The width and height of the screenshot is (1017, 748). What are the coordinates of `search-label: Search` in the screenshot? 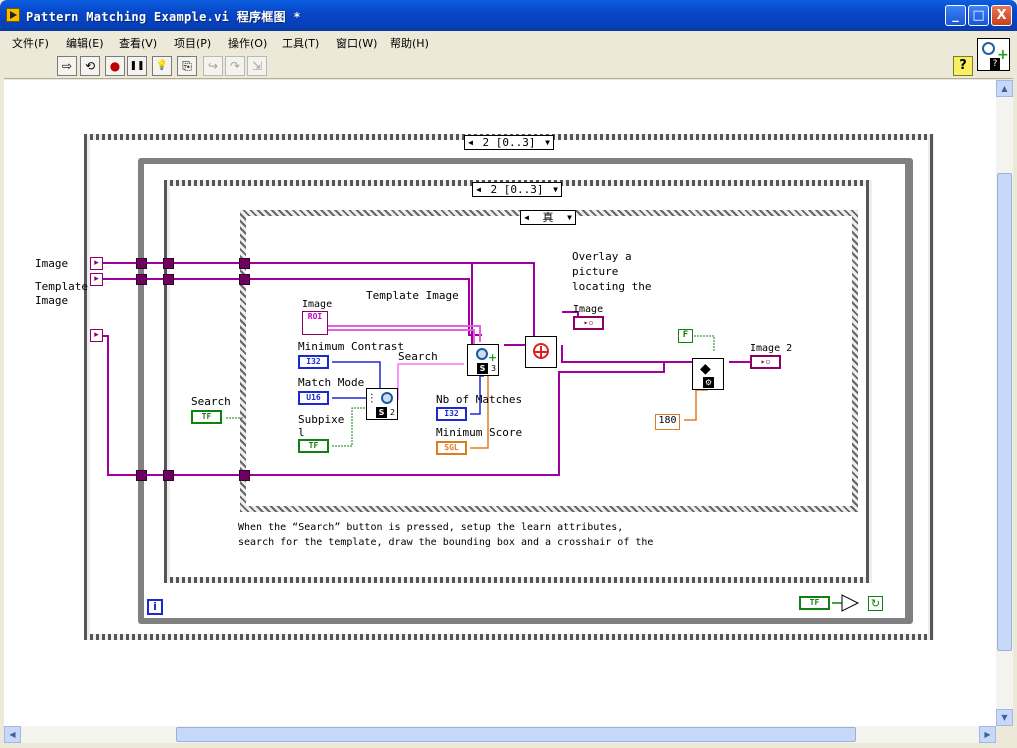 It's located at (211, 401).